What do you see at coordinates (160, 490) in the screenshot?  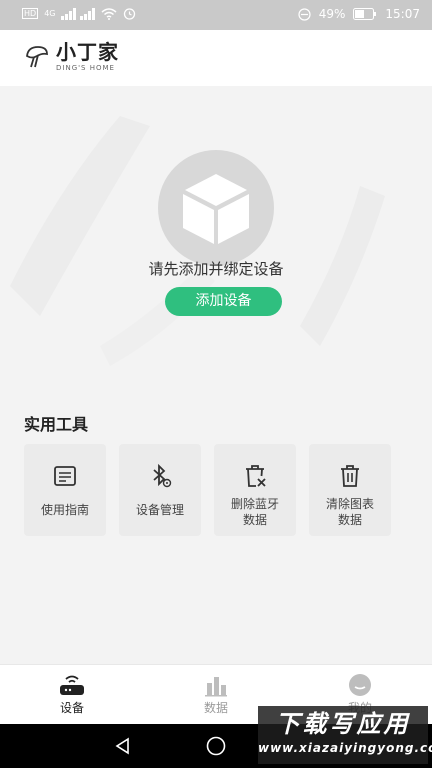 I see `tool-card-device-manage: 设备管理` at bounding box center [160, 490].